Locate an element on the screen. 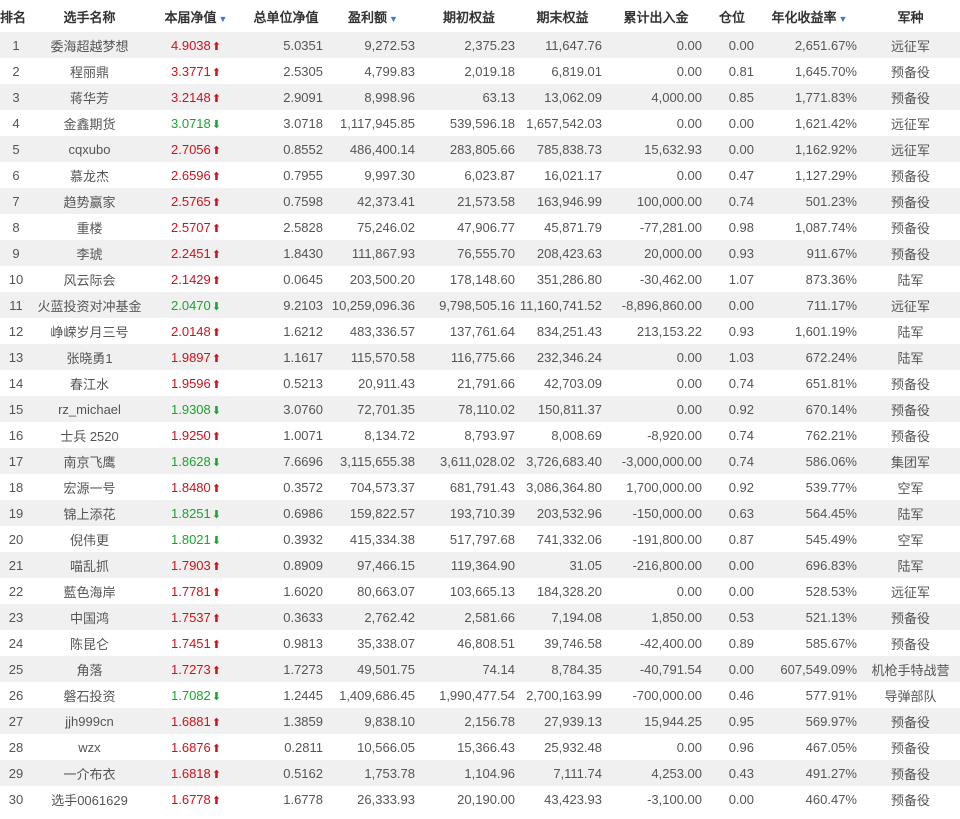  player-name-link: cqxubo is located at coordinates (90, 149).